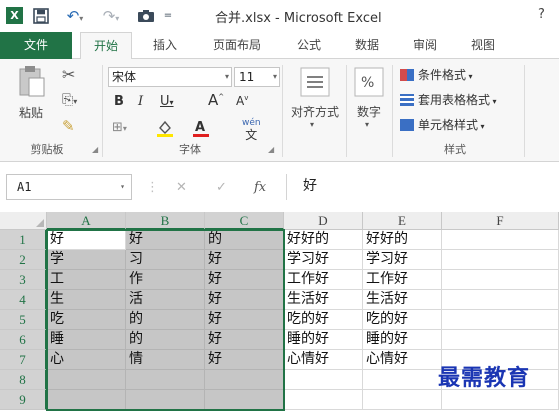 This screenshot has width=559, height=411. What do you see at coordinates (402, 320) in the screenshot?
I see `cell-e5: 吃的好` at bounding box center [402, 320].